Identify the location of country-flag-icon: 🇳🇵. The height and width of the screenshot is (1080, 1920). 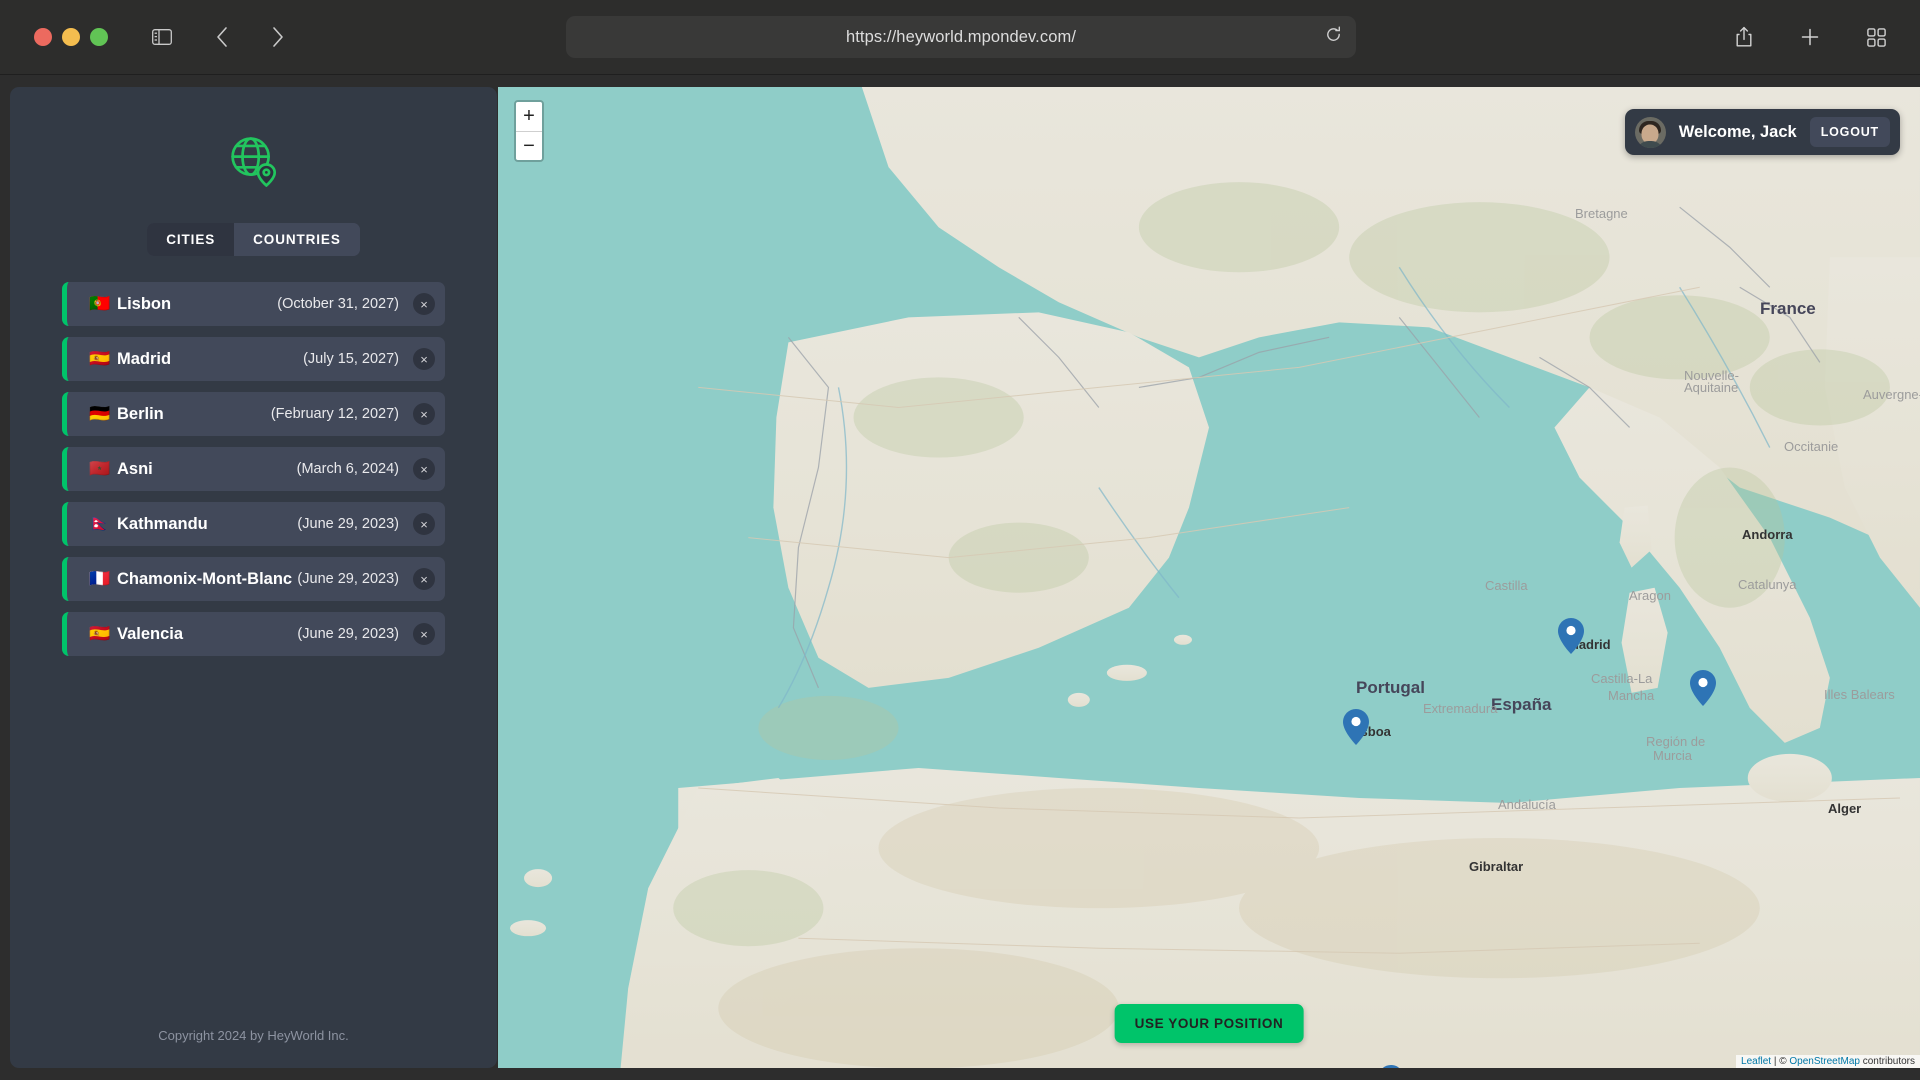
(100, 523).